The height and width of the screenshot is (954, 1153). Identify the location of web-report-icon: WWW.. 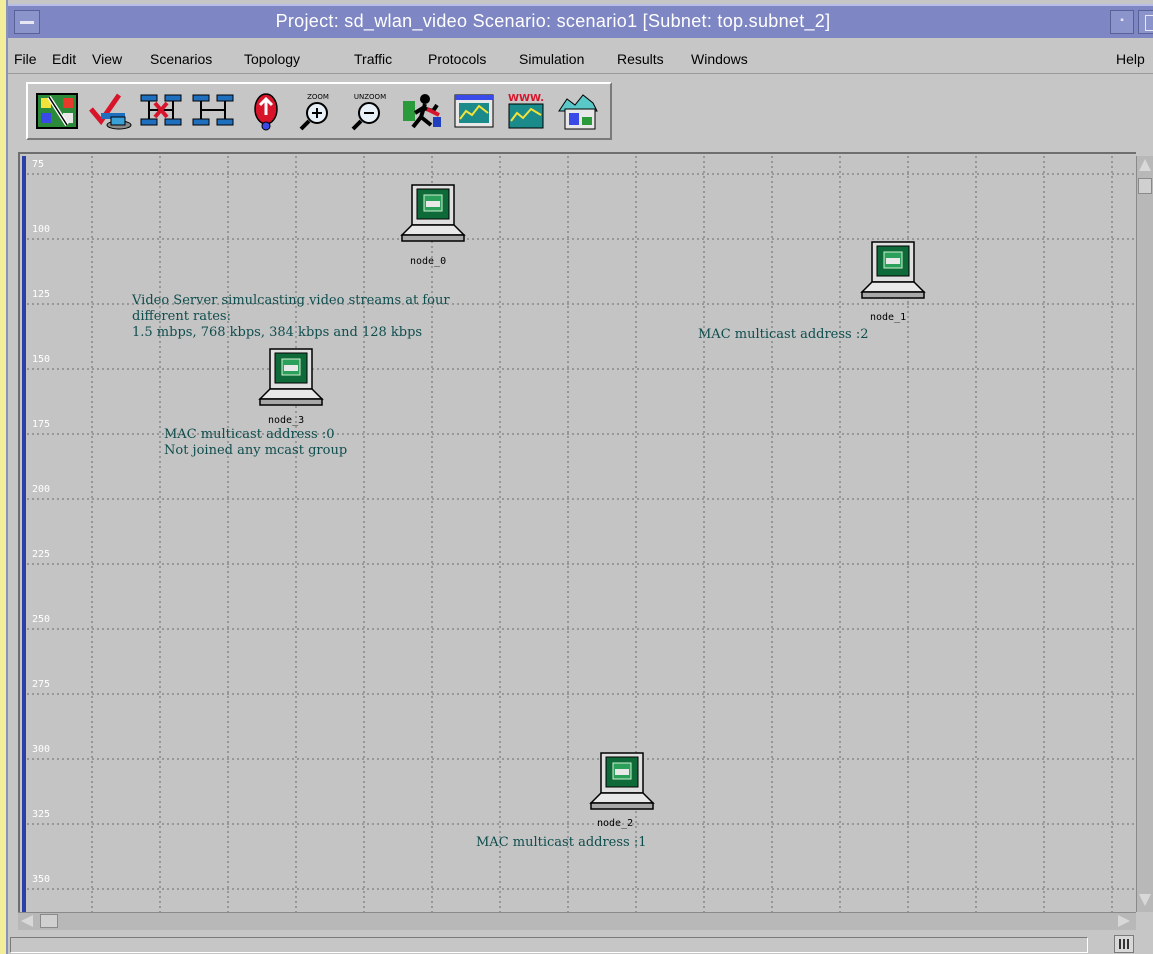
(526, 111).